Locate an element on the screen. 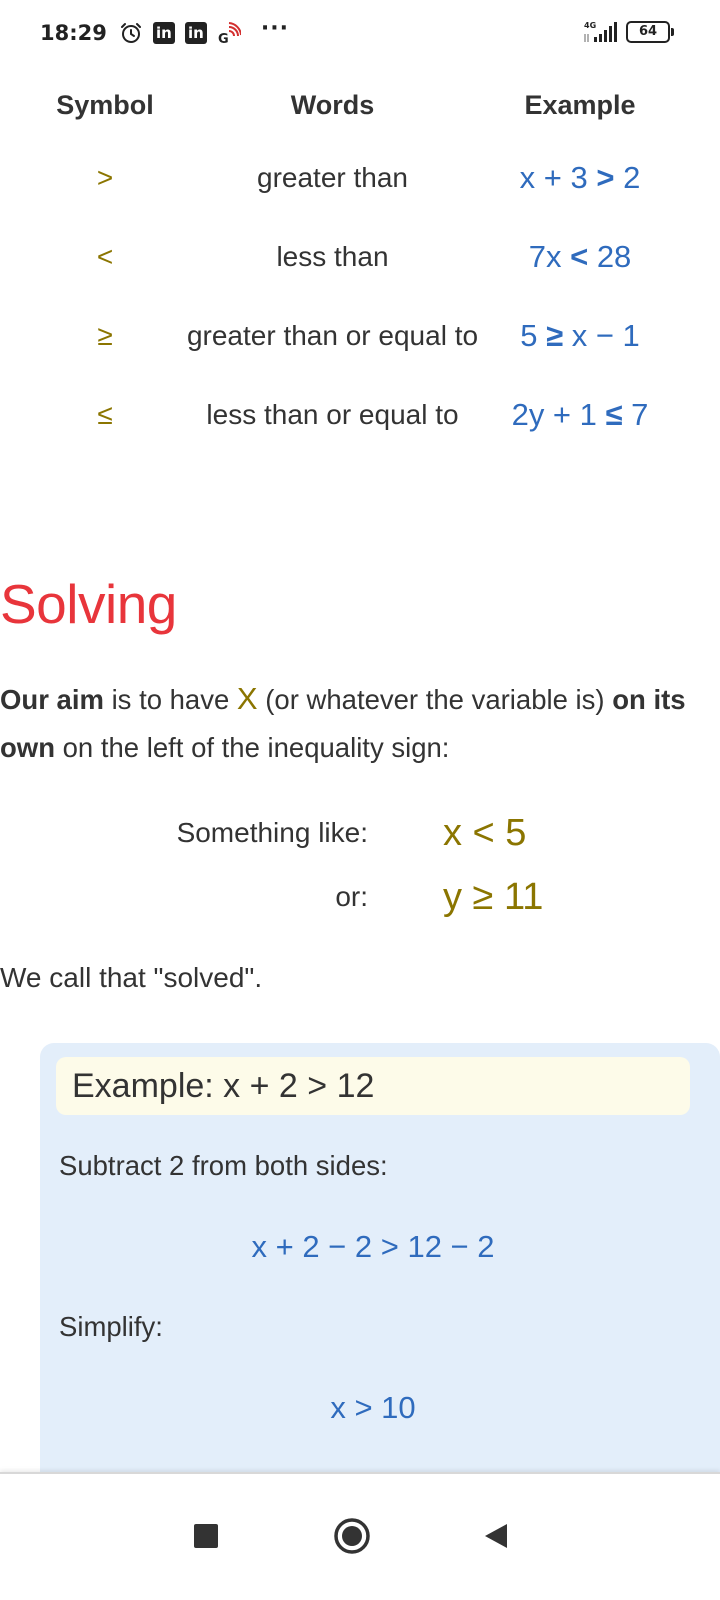  solved-example-row: or: y ≥ 11 is located at coordinates (360, 901).